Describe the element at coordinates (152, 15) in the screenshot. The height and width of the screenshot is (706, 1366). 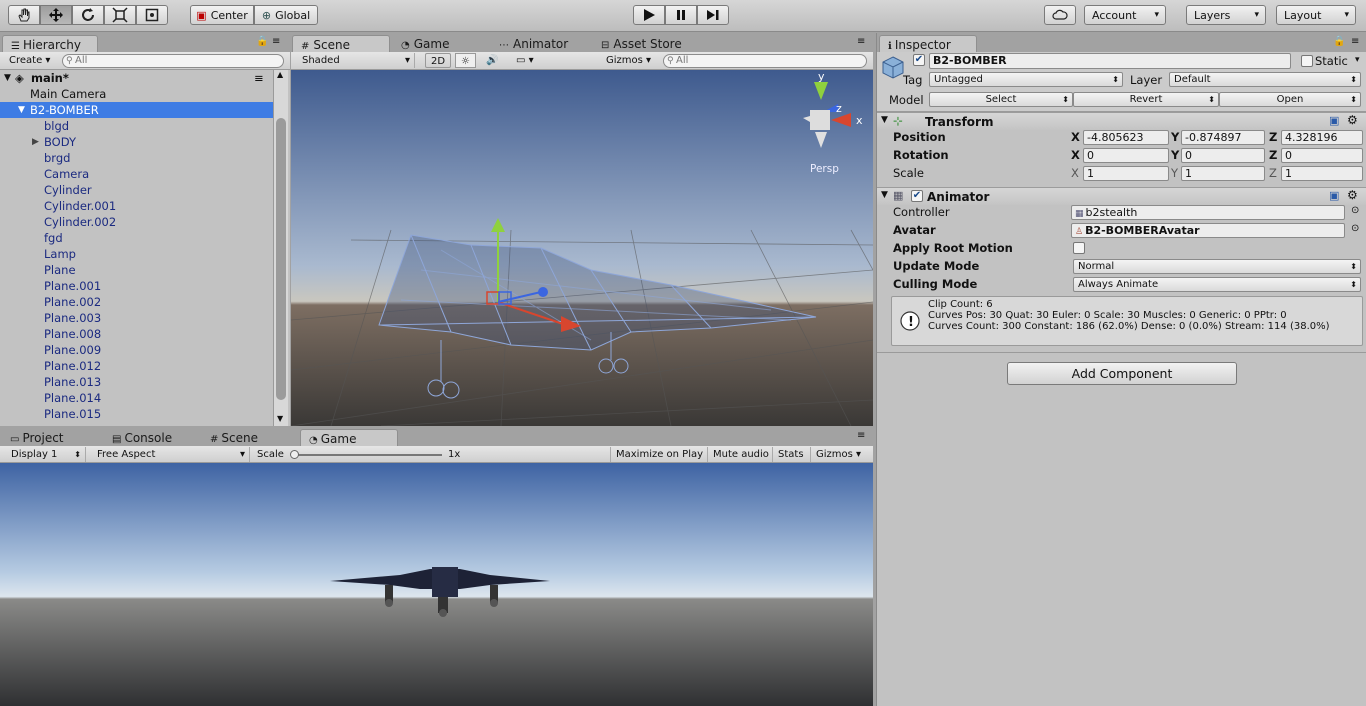
I see `rect-tool-button` at that location.